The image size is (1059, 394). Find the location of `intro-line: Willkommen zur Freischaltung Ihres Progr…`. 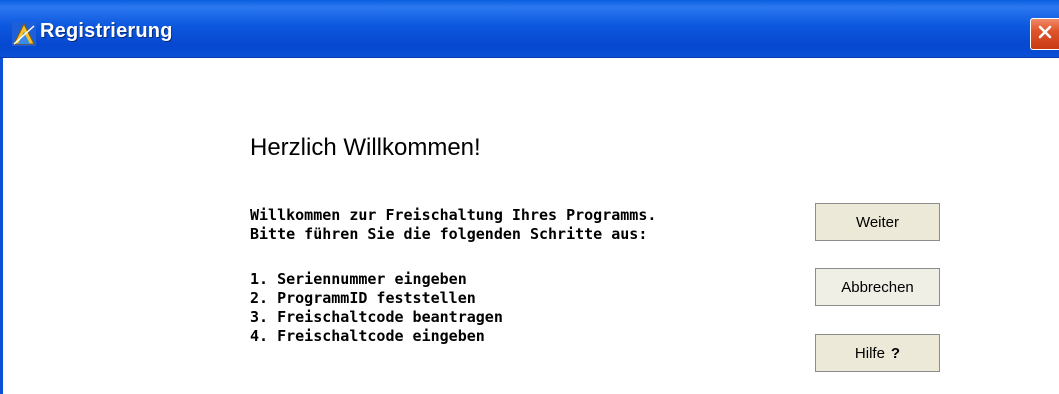

intro-line: Willkommen zur Freischaltung Ihres Progr… is located at coordinates (453, 215).